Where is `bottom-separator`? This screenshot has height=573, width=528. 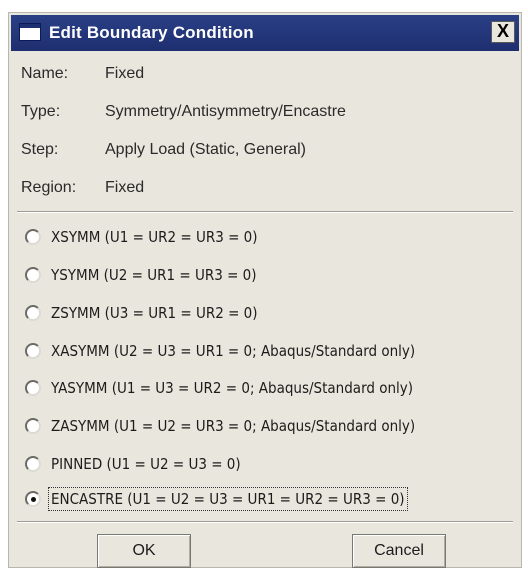 bottom-separator is located at coordinates (265, 522).